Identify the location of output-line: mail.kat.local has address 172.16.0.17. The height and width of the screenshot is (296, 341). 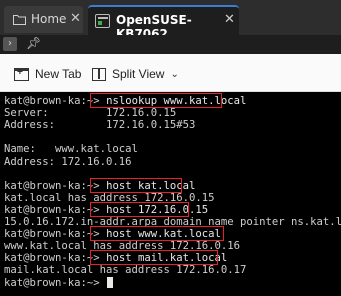
(125, 270).